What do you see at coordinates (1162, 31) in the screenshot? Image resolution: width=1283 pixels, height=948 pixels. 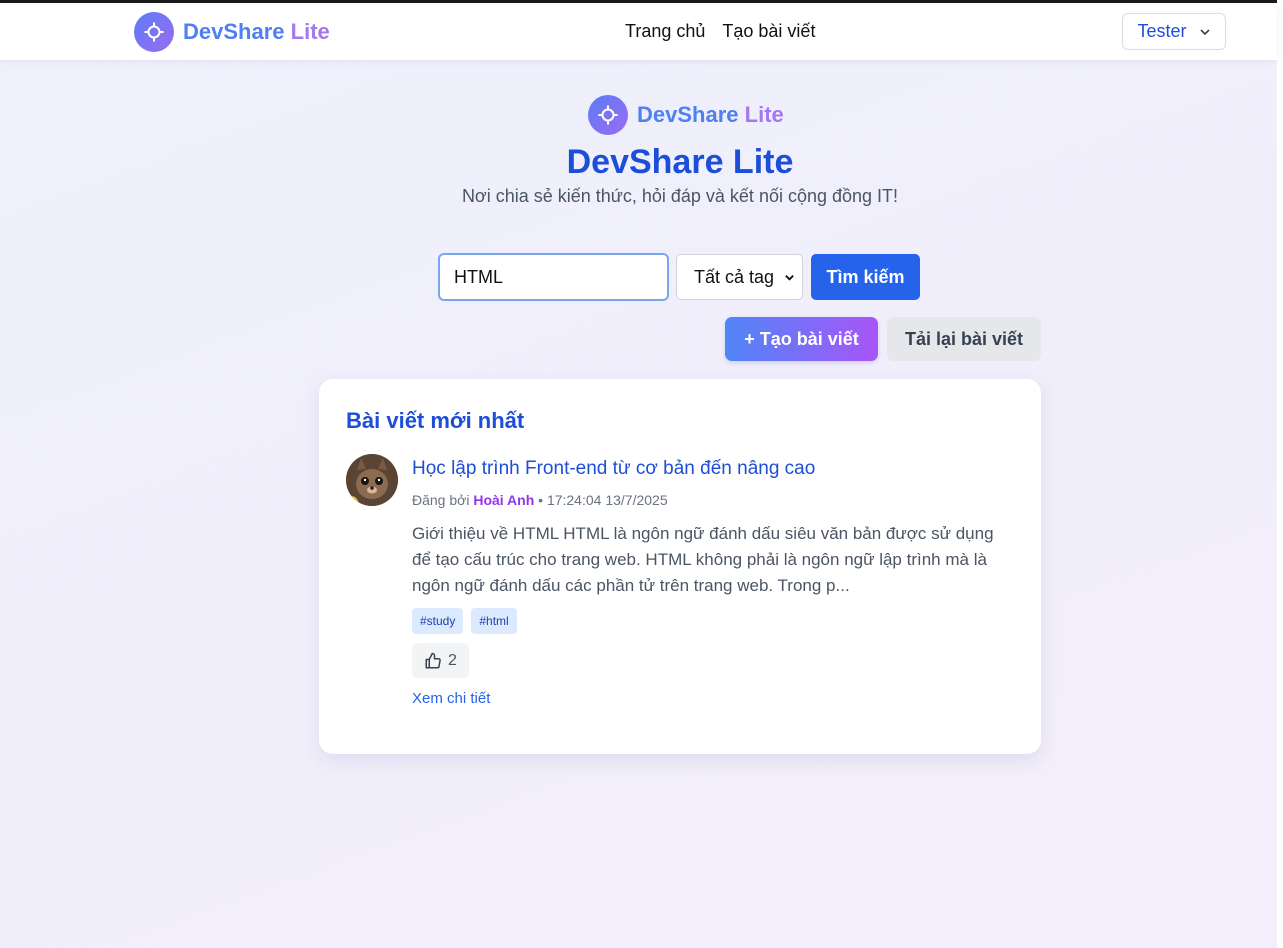 I see `user-name: Tester` at bounding box center [1162, 31].